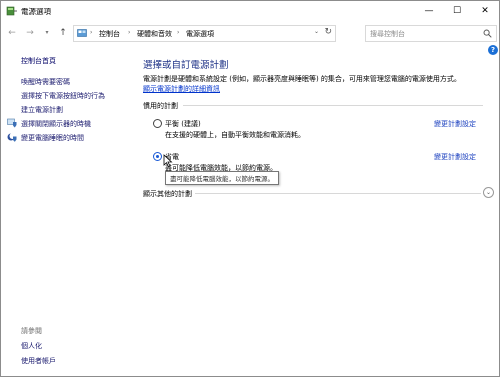  I want to click on sidebar-create-plan-link: 建立電源計劃, so click(42, 110).